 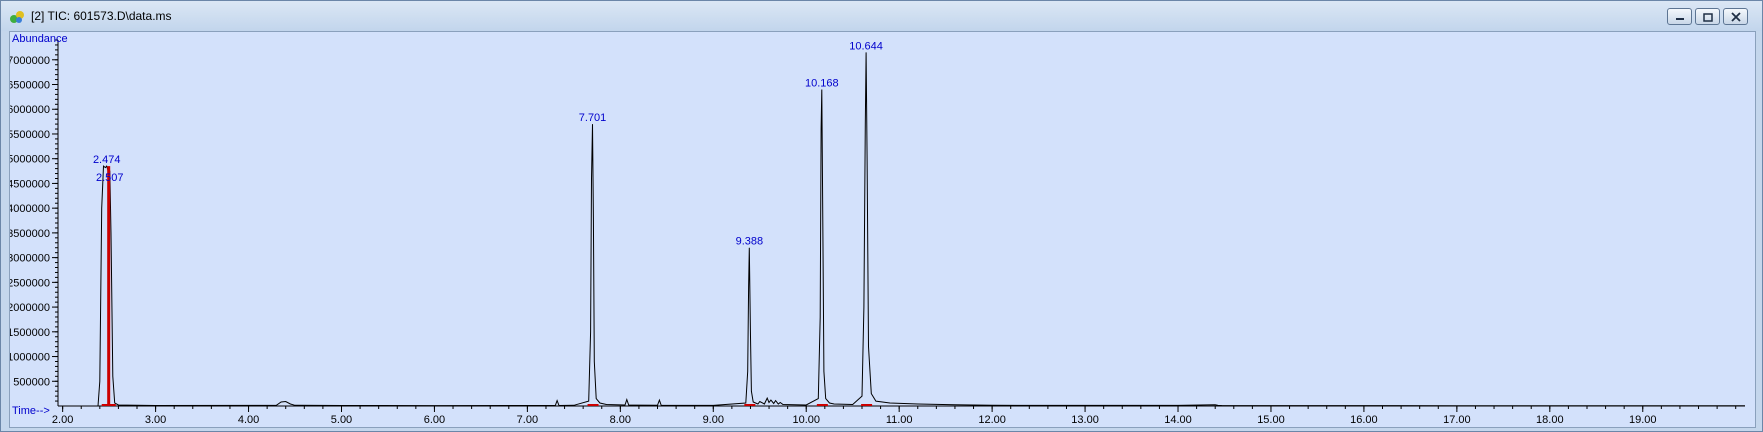 I want to click on y-tick-label: 3000000, so click(x=30, y=259).